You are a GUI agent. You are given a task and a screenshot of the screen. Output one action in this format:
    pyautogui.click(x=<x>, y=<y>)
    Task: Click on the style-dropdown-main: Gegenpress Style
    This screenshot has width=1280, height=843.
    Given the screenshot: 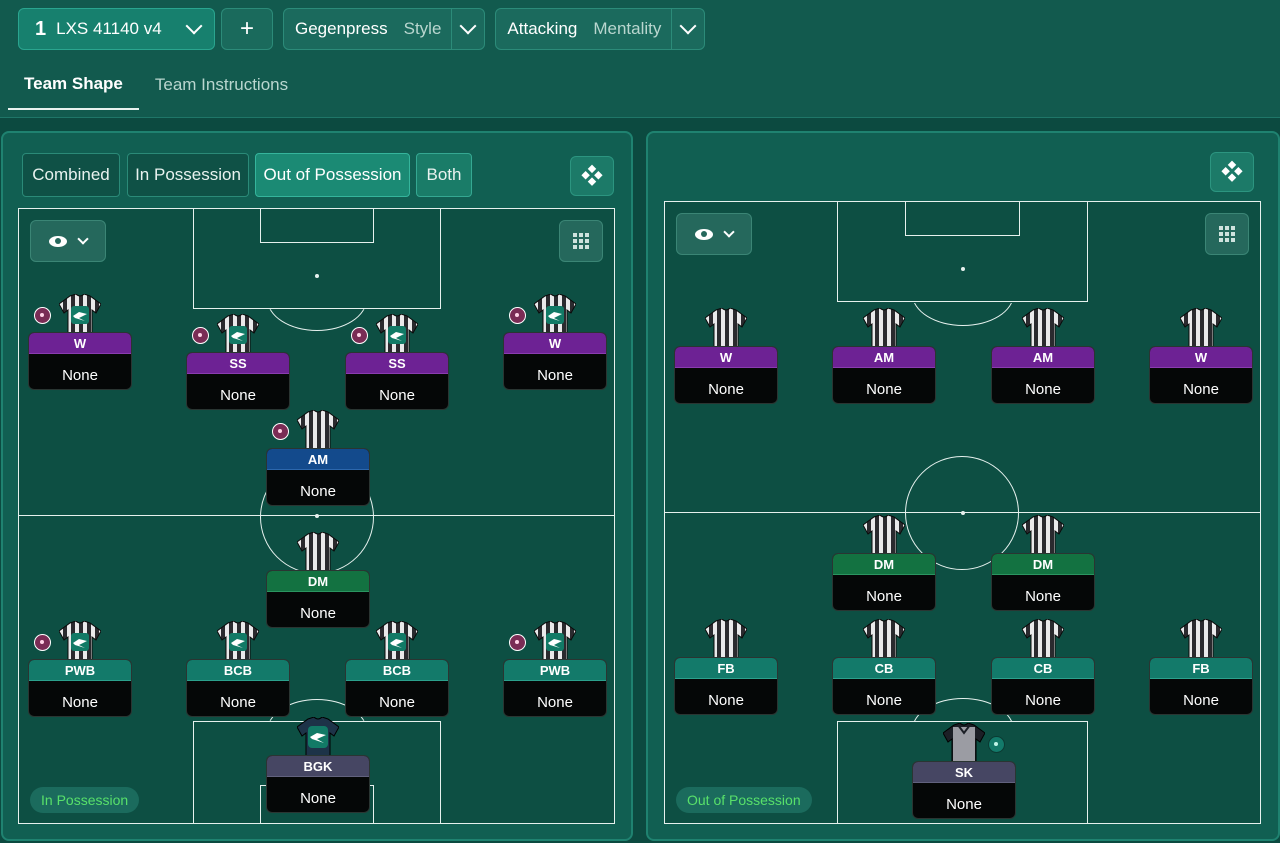 What is the action you would take?
    pyautogui.click(x=367, y=29)
    